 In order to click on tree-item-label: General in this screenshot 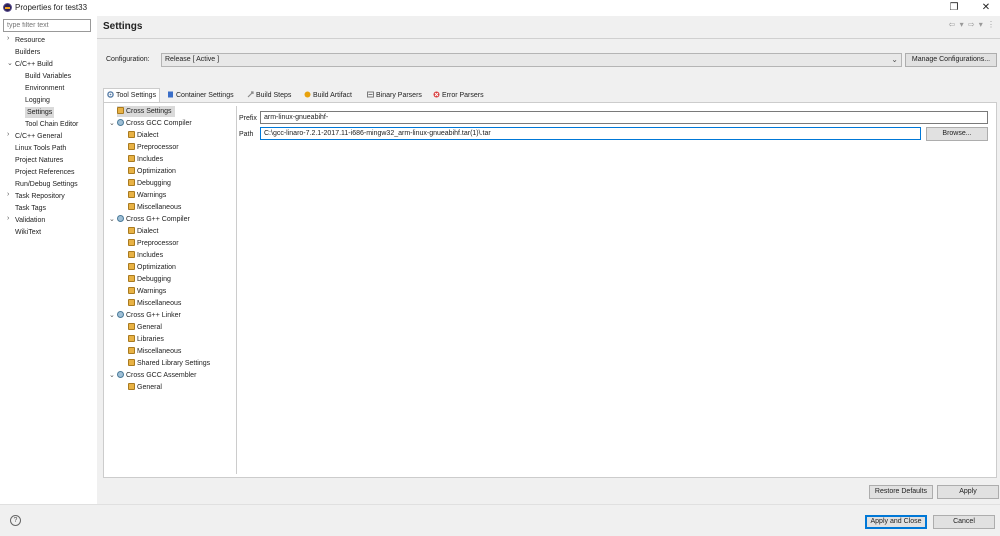, I will do `click(149, 327)`.